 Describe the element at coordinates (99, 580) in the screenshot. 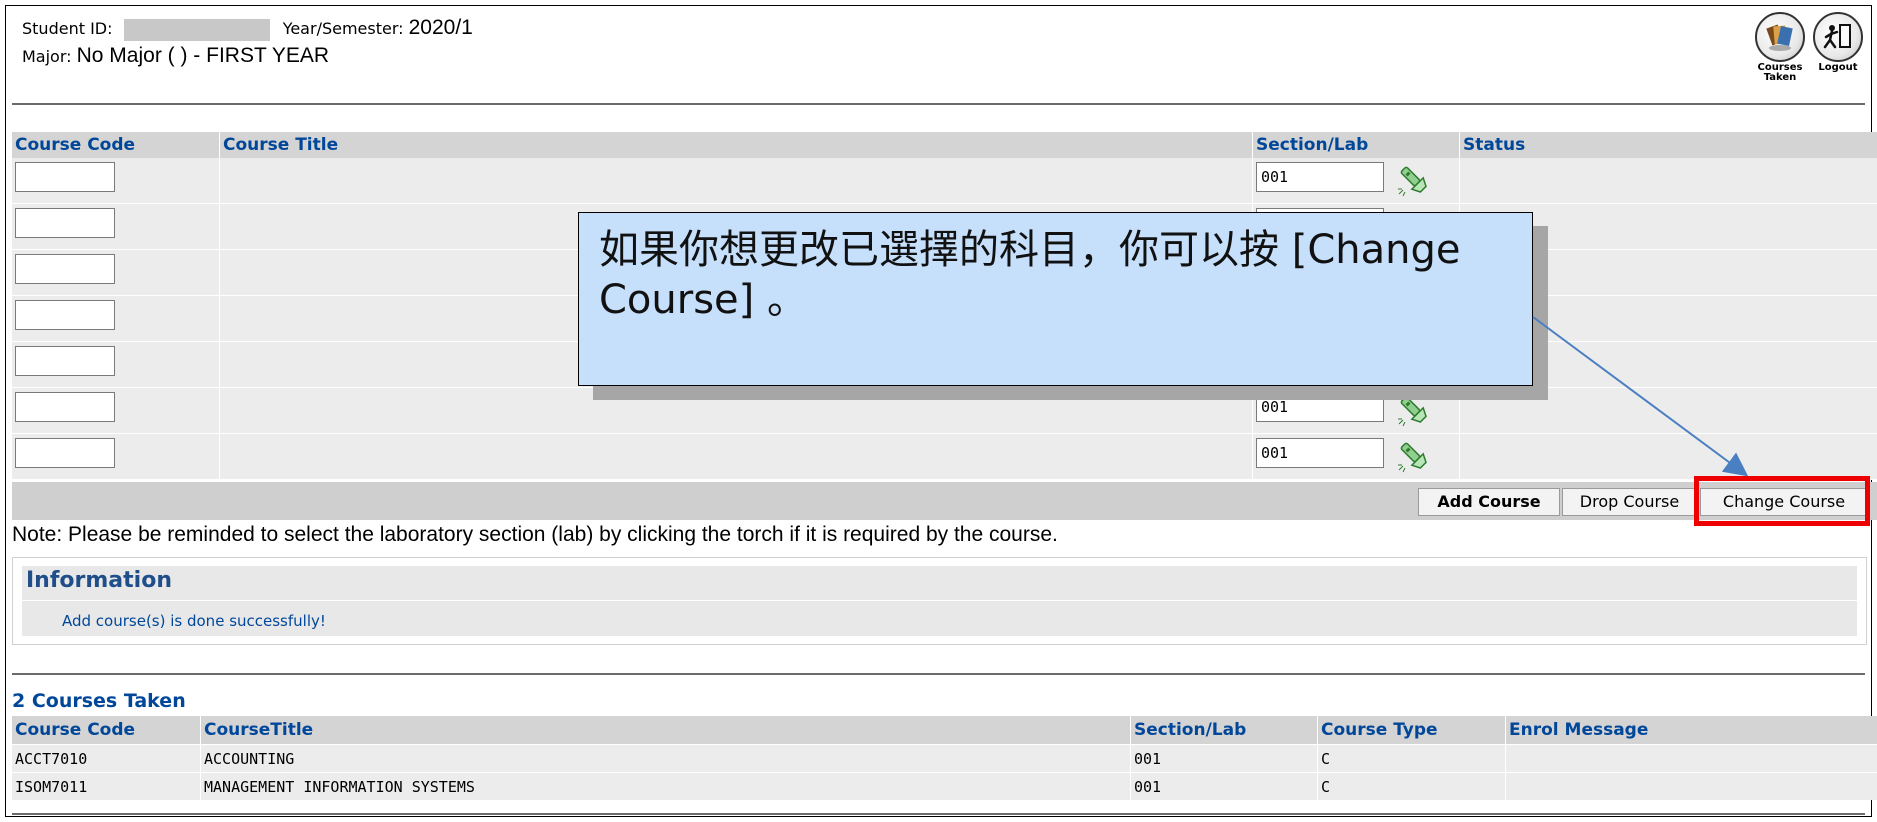

I see `information-title: Information` at that location.